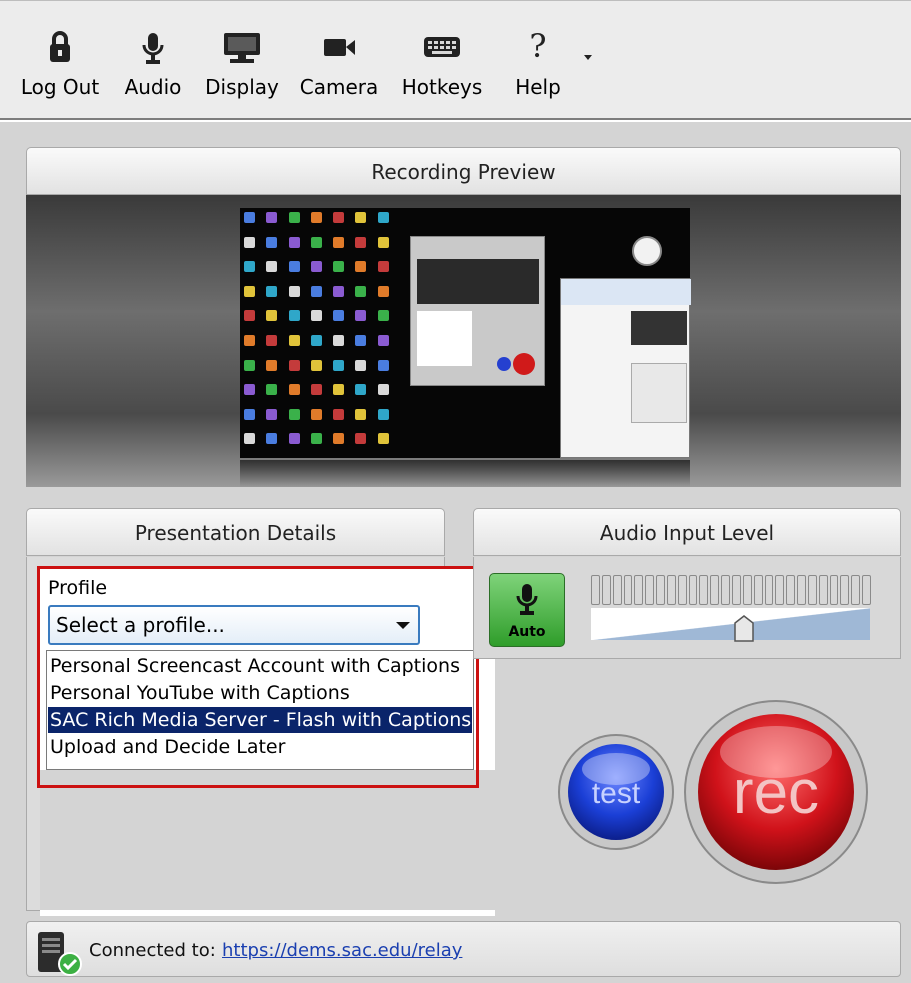 The height and width of the screenshot is (983, 911). Describe the element at coordinates (60, 67) in the screenshot. I see `logout-button: Log Out` at that location.